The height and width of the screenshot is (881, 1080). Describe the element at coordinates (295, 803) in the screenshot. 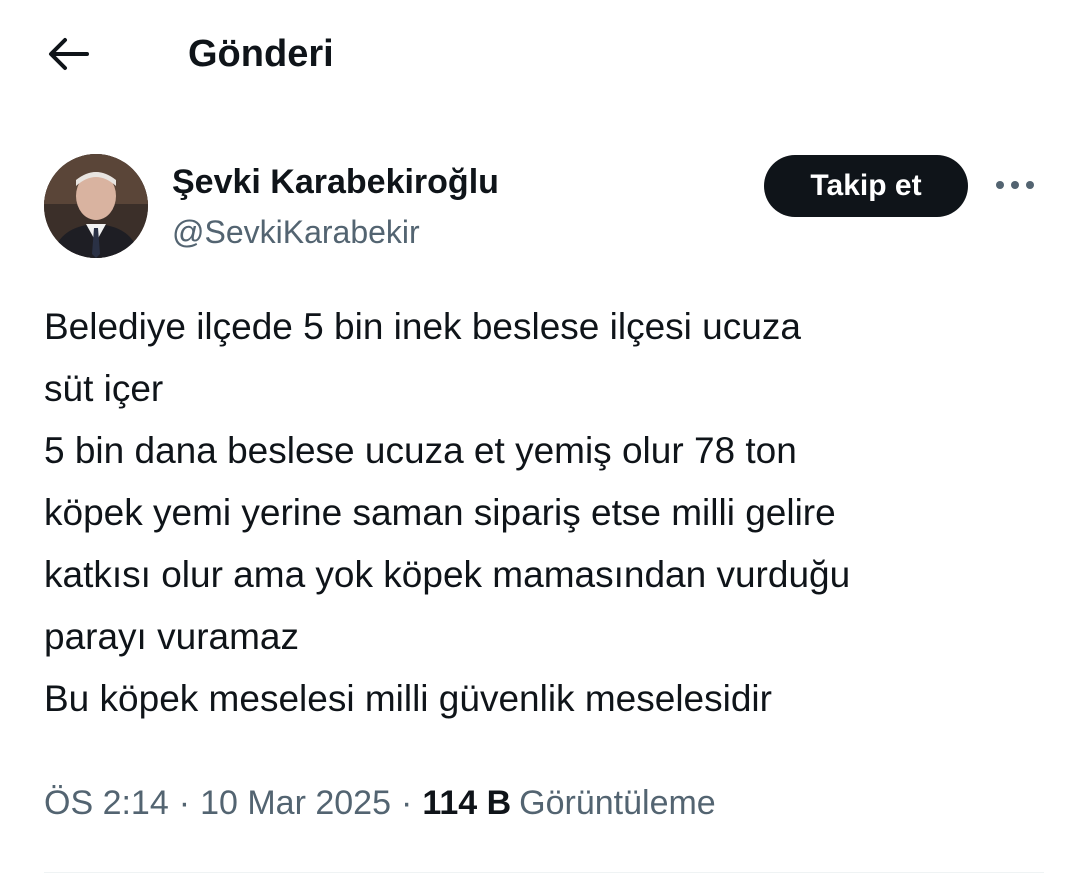

I see `tweet-date: 10 Mar 2025` at that location.